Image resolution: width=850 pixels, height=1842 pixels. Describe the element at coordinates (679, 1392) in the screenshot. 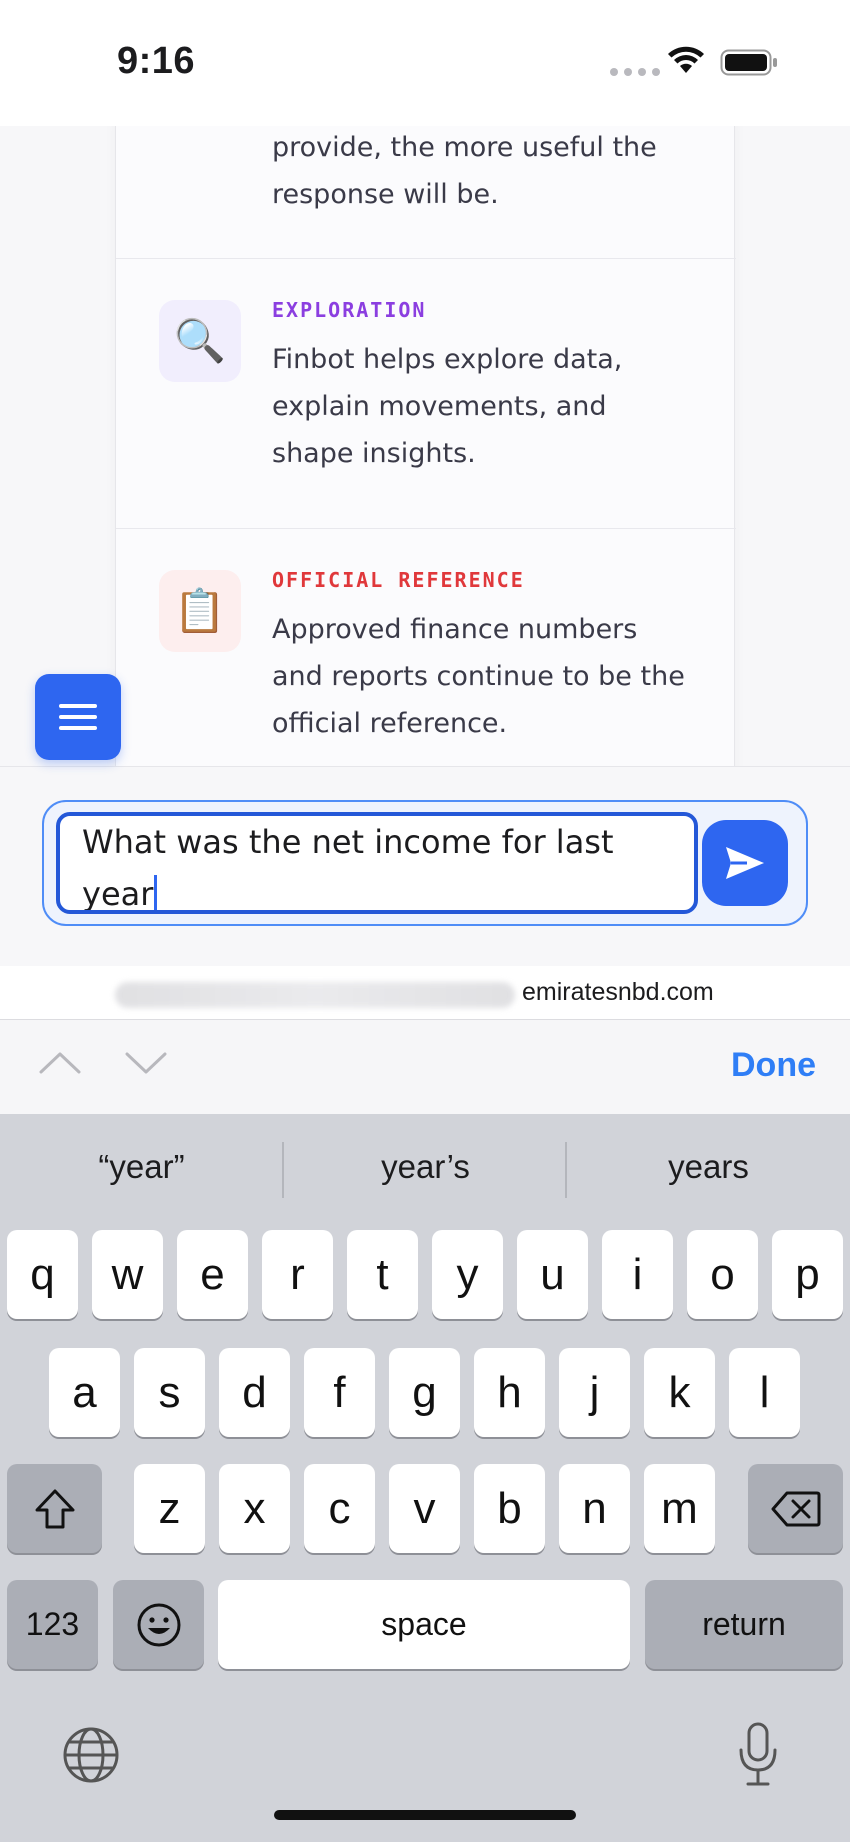

I see `key-k: k` at that location.